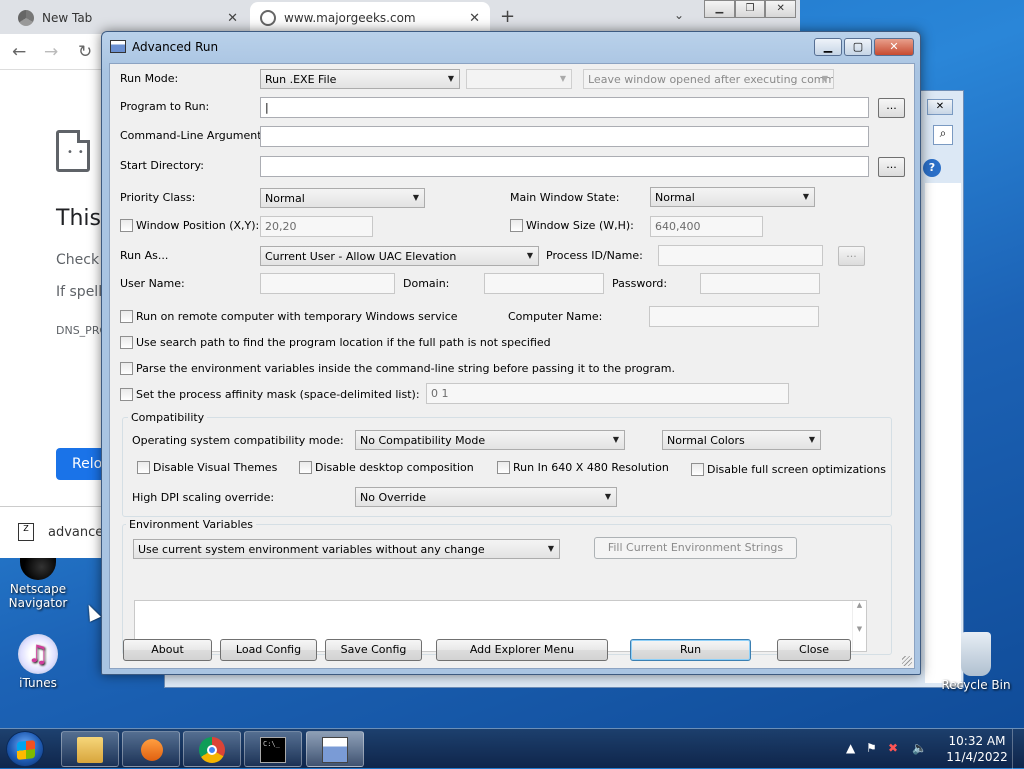  Describe the element at coordinates (788, 469) in the screenshot. I see `disable-fullscreen-checkbox: Disable full screen optimizations` at that location.